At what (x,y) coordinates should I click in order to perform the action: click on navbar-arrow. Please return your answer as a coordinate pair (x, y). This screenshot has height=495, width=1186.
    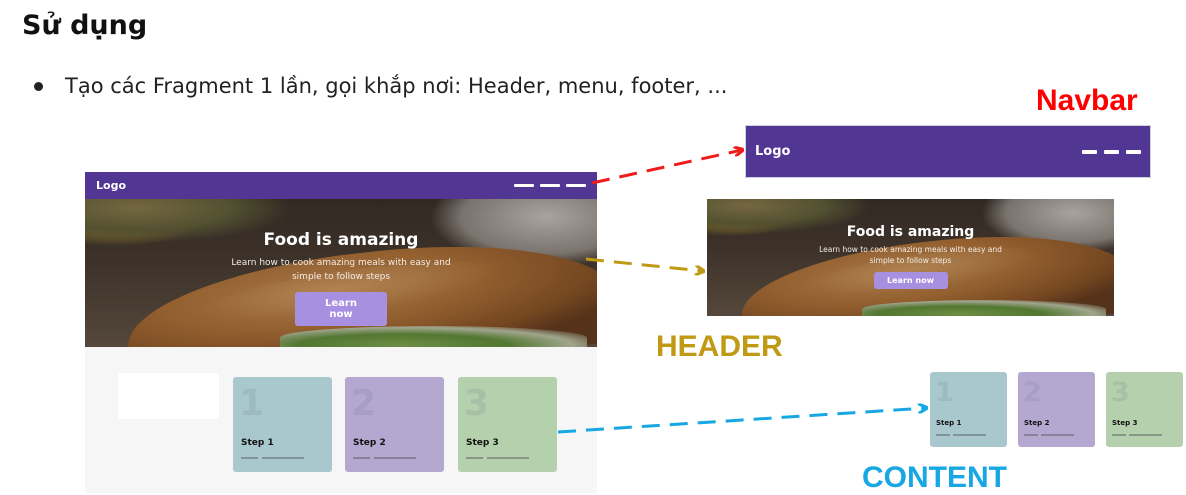
    Looking at the image, I should click on (666, 167).